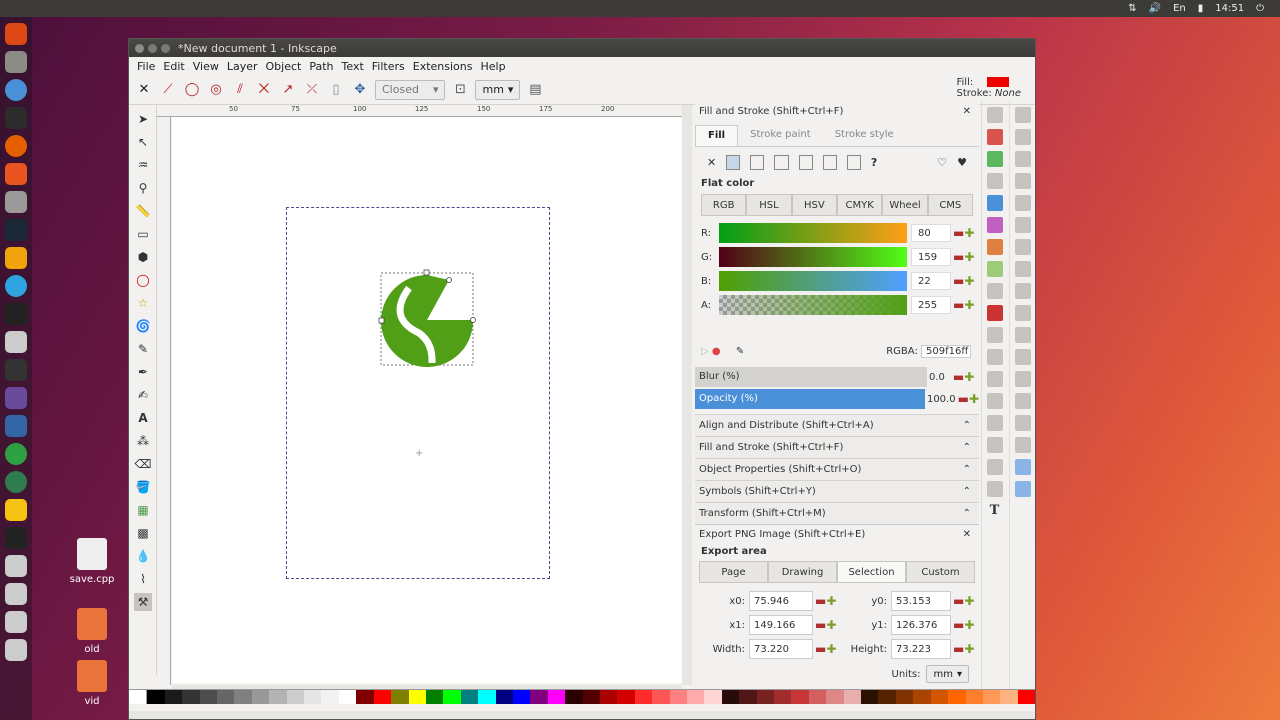 The image size is (1280, 720). What do you see at coordinates (1022, 467) in the screenshot?
I see `snap-grid-icon` at bounding box center [1022, 467].